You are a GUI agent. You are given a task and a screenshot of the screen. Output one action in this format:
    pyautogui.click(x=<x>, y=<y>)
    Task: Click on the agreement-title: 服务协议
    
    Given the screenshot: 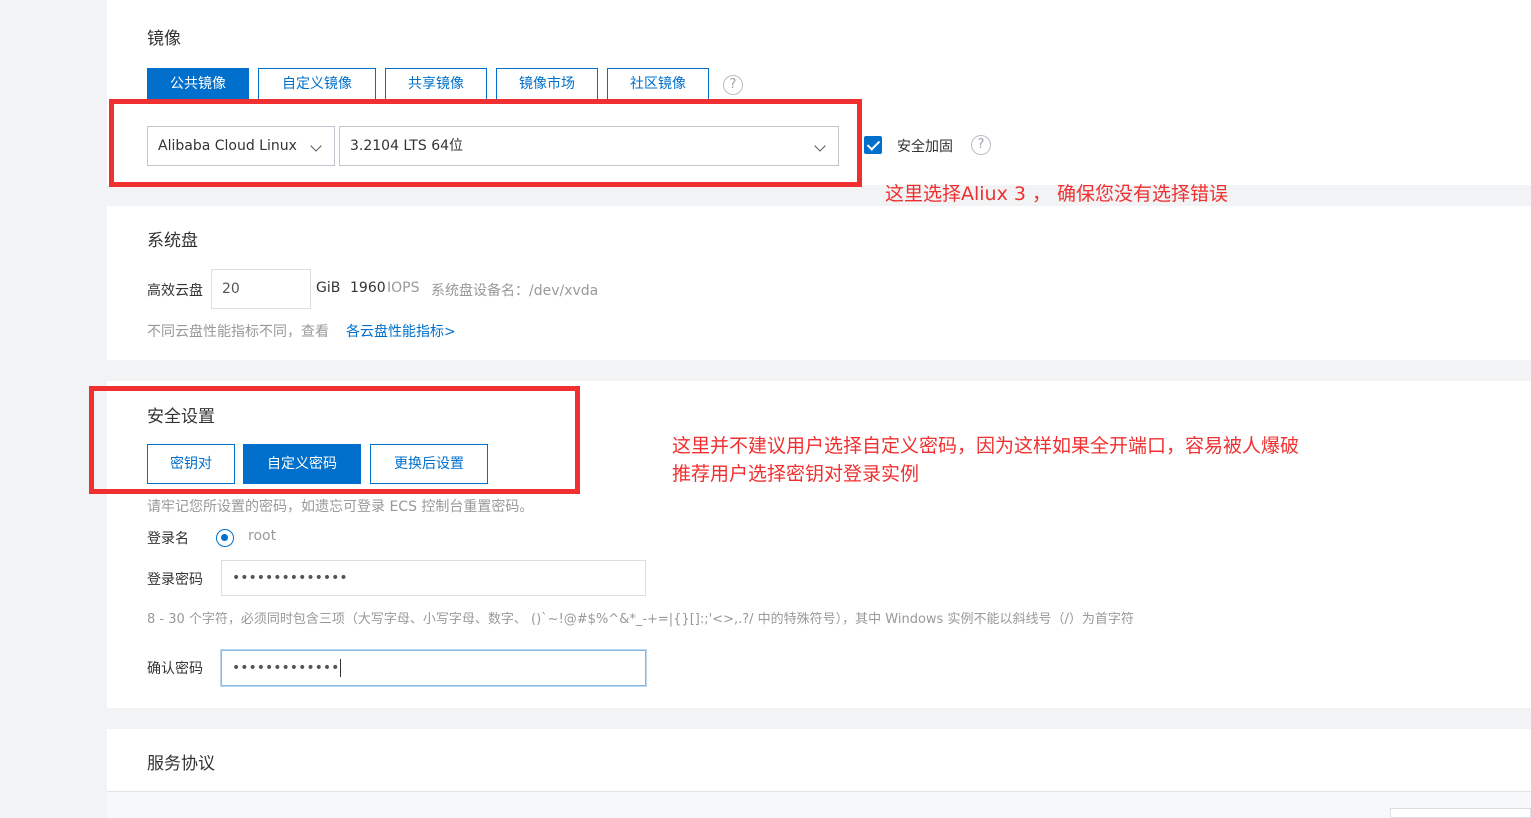 What is the action you would take?
    pyautogui.click(x=181, y=764)
    